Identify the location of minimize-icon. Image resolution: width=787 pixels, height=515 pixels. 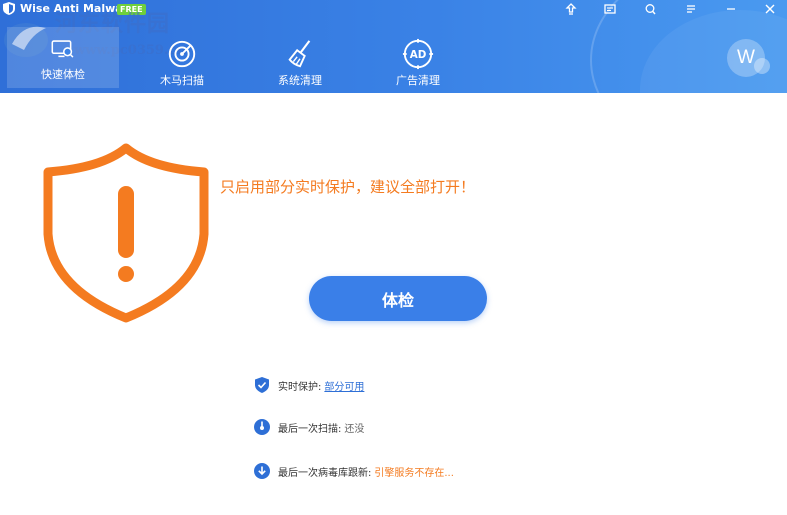
(731, 9).